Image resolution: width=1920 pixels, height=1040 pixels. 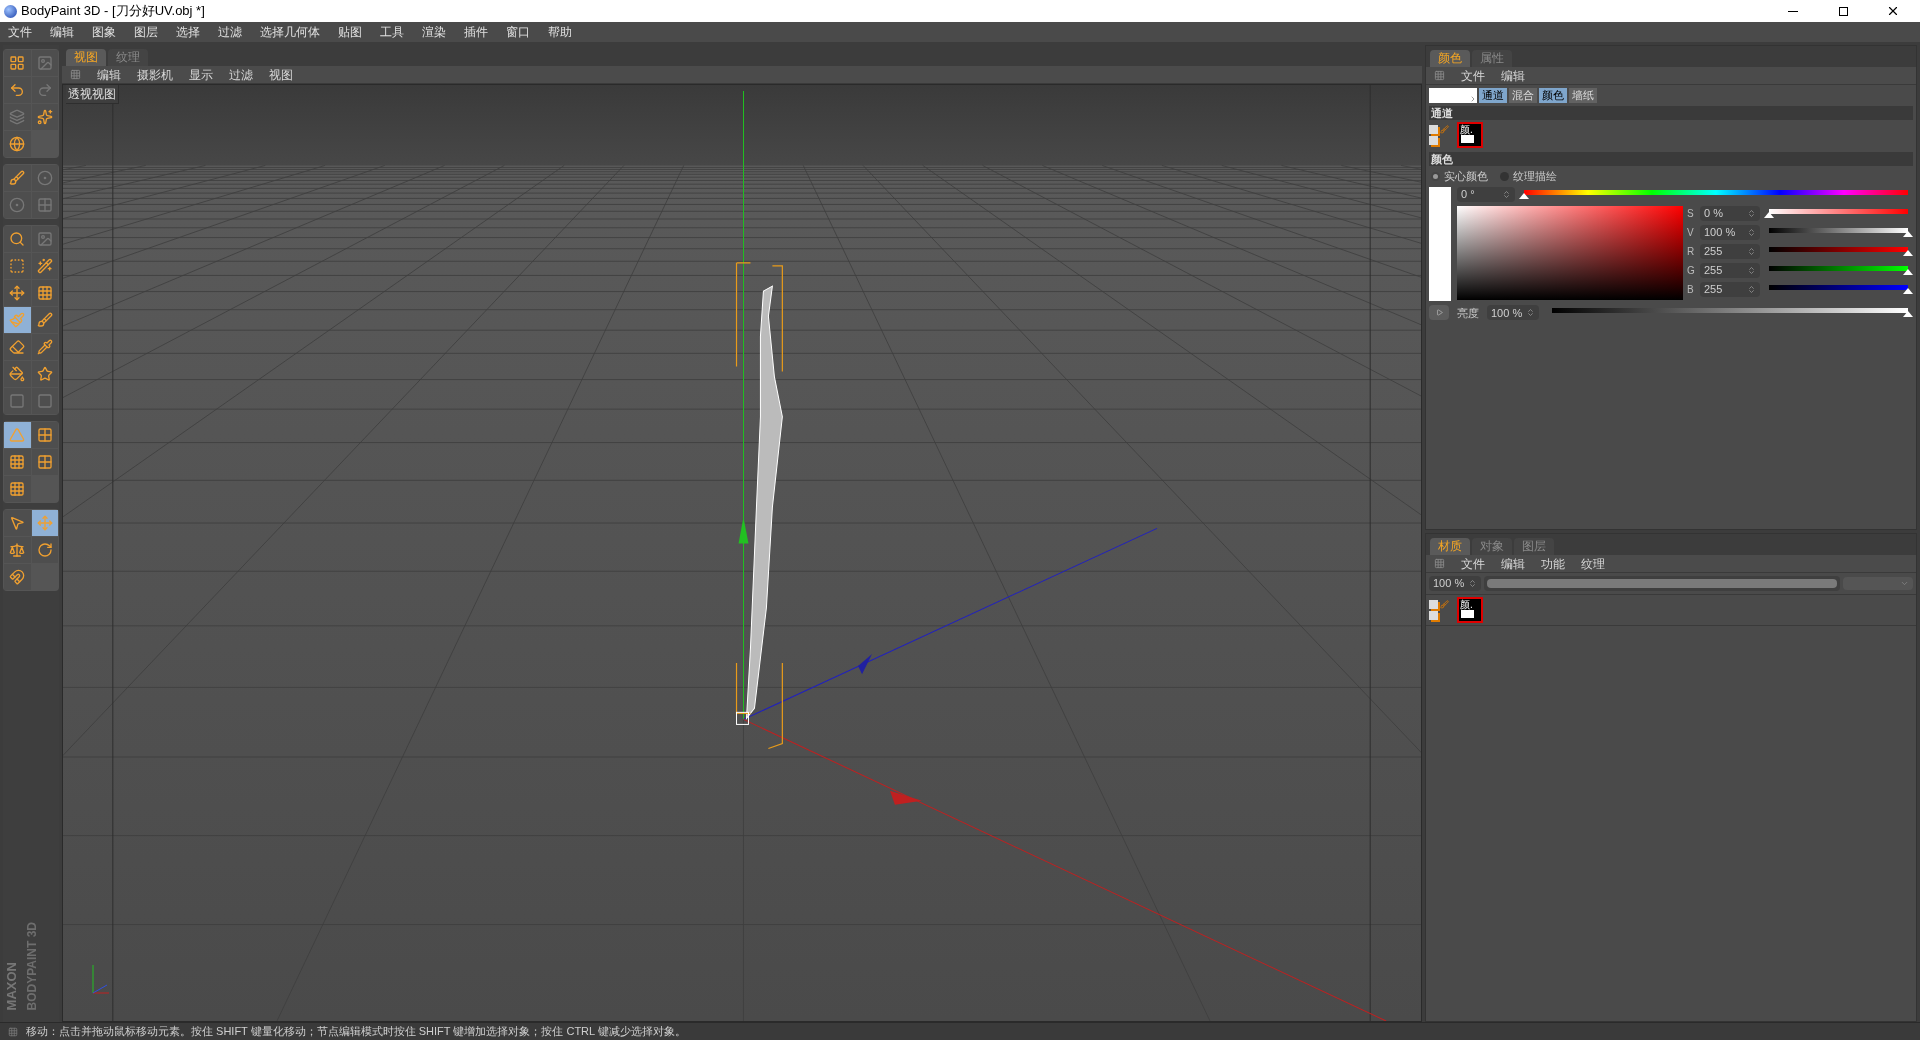 I want to click on menu-item: 贴图, so click(x=350, y=32).